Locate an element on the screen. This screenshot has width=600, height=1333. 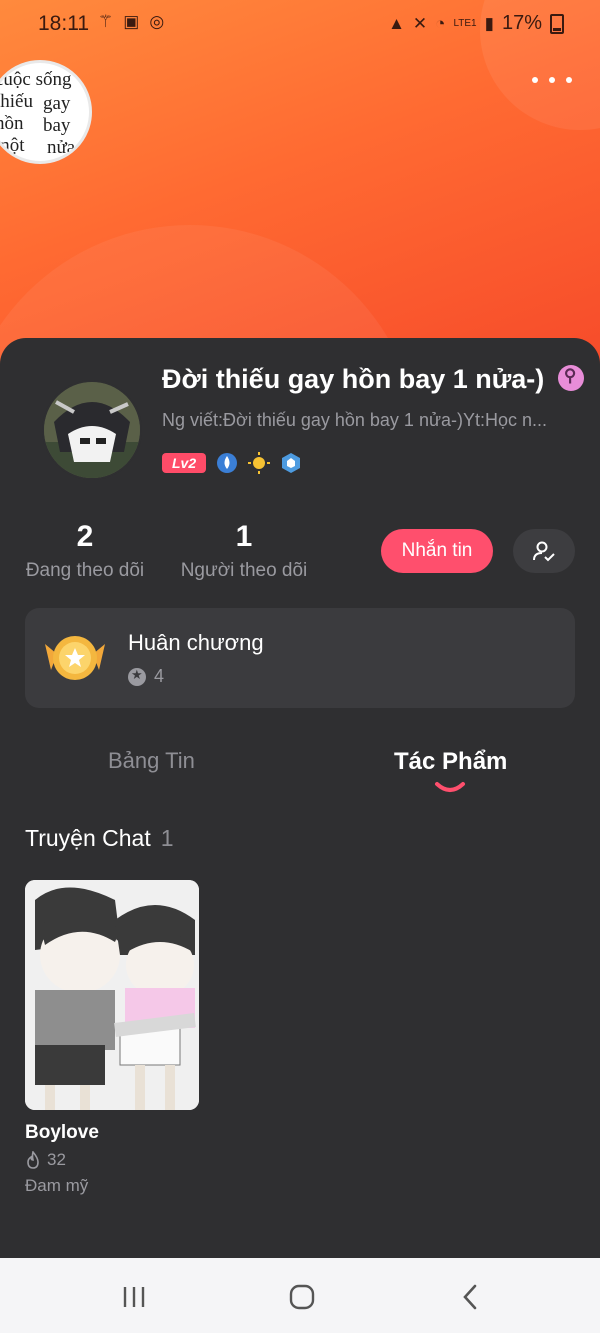
story-cover-image is located at coordinates (112, 995).